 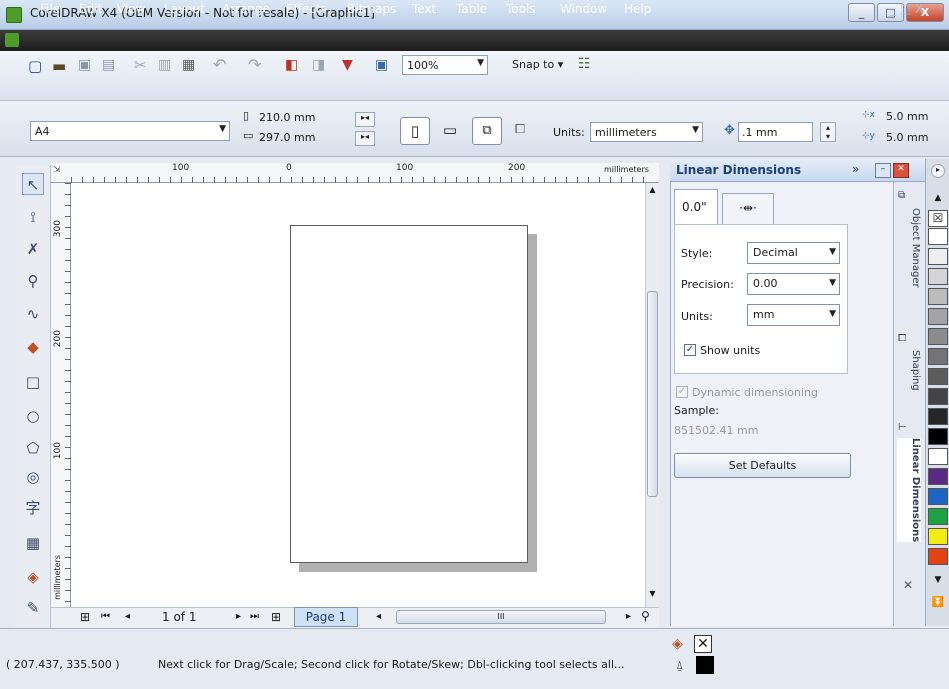 What do you see at coordinates (276, 617) in the screenshot?
I see `insert-page-after-icon: ⊞` at bounding box center [276, 617].